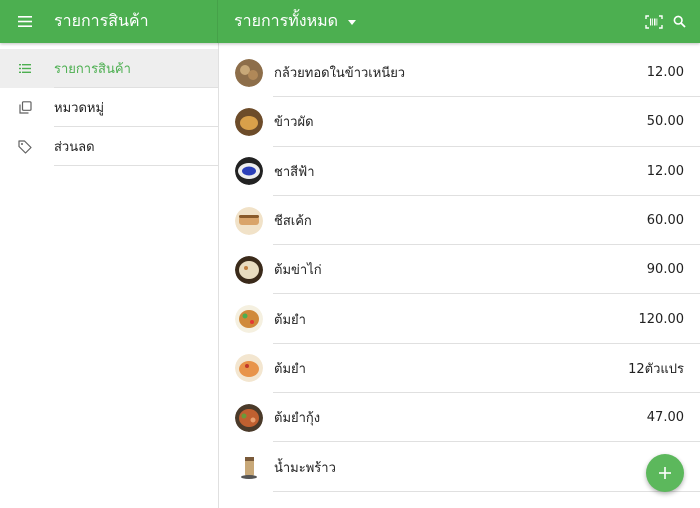  Describe the element at coordinates (459, 21) in the screenshot. I see `list-title-dropdown: รายการทั้งหมด` at that location.